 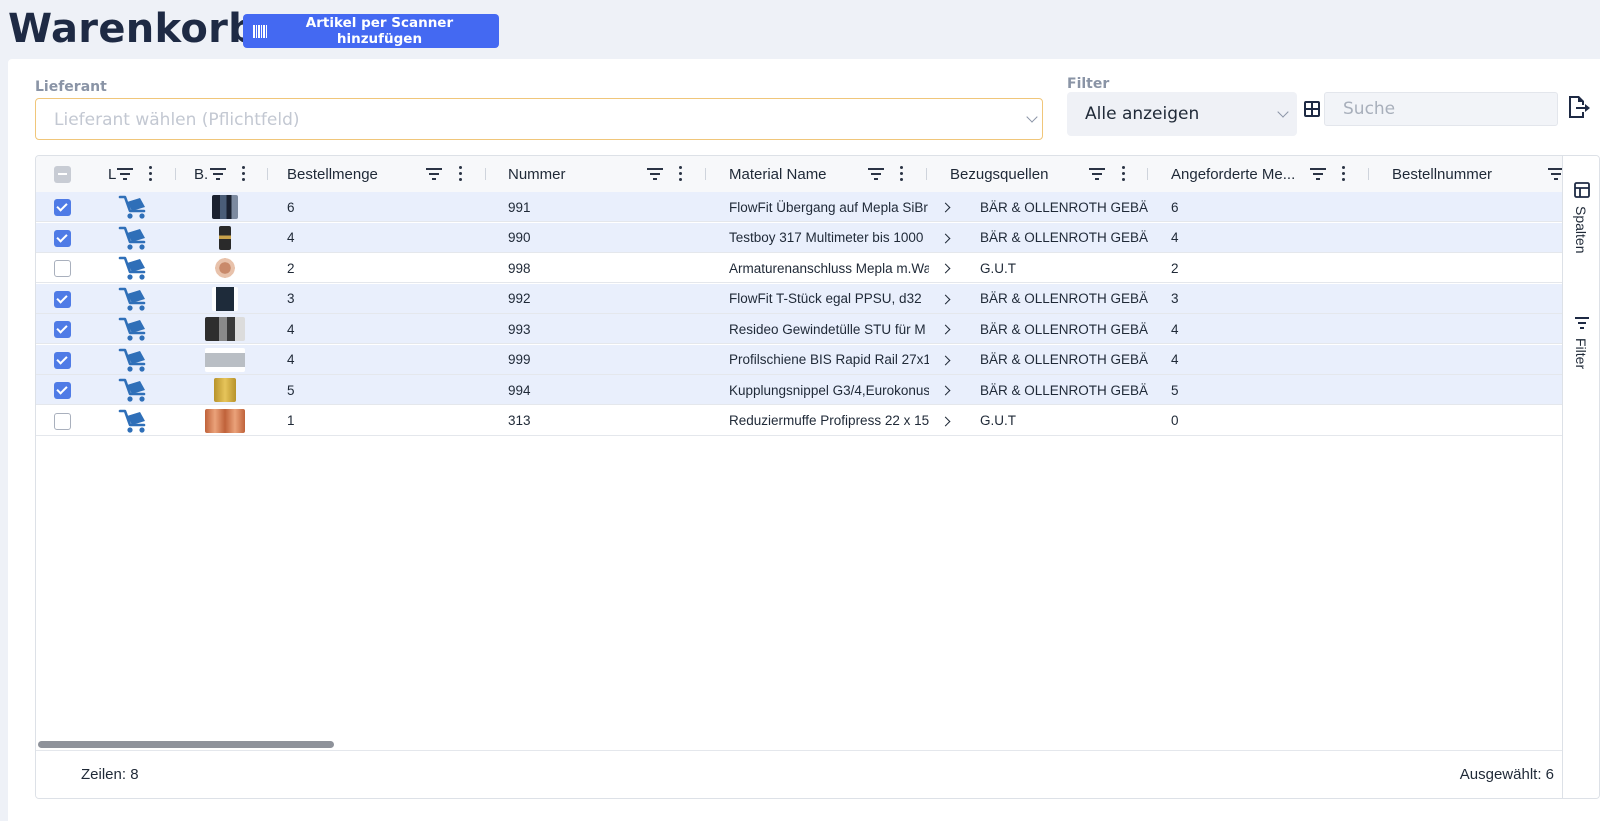 What do you see at coordinates (332, 174) in the screenshot?
I see `column-header-bestellmenge: Bestellmenge` at bounding box center [332, 174].